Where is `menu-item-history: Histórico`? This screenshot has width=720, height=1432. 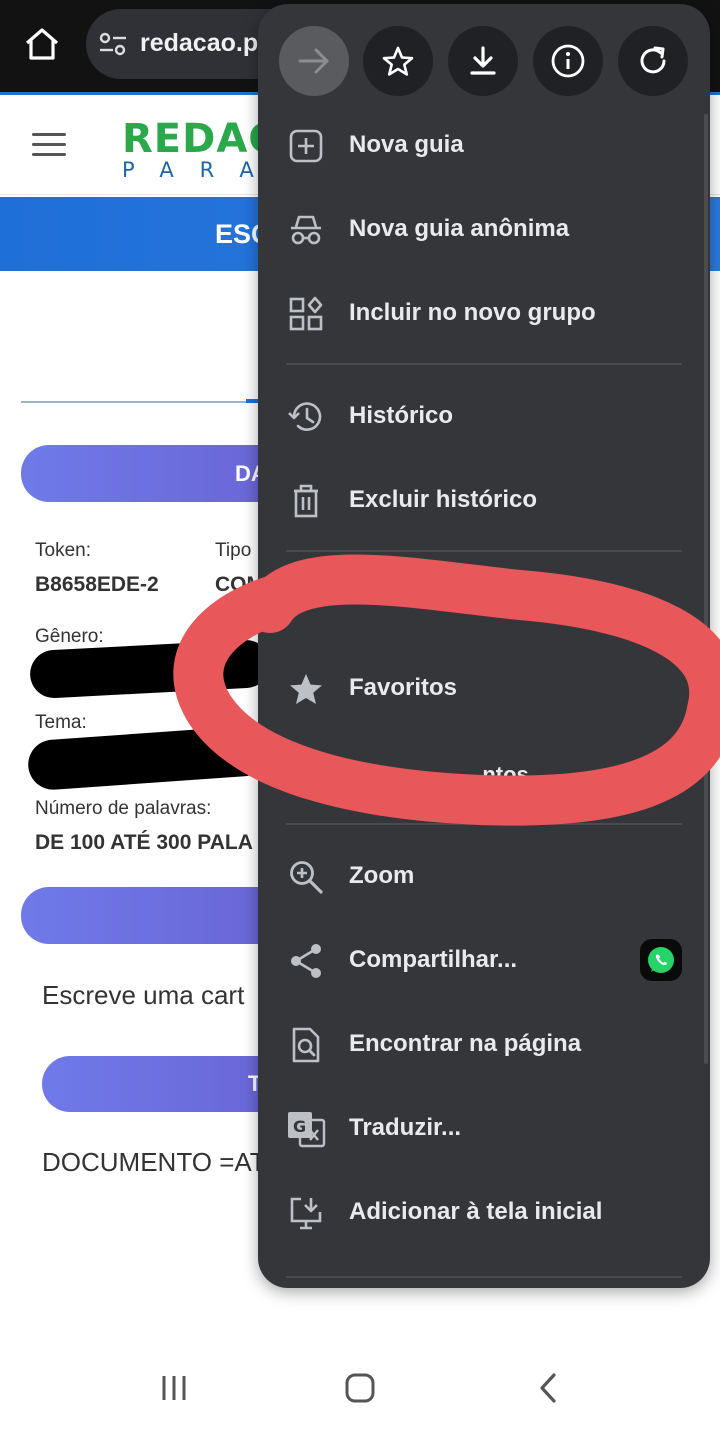
menu-item-history: Histórico is located at coordinates (478, 417).